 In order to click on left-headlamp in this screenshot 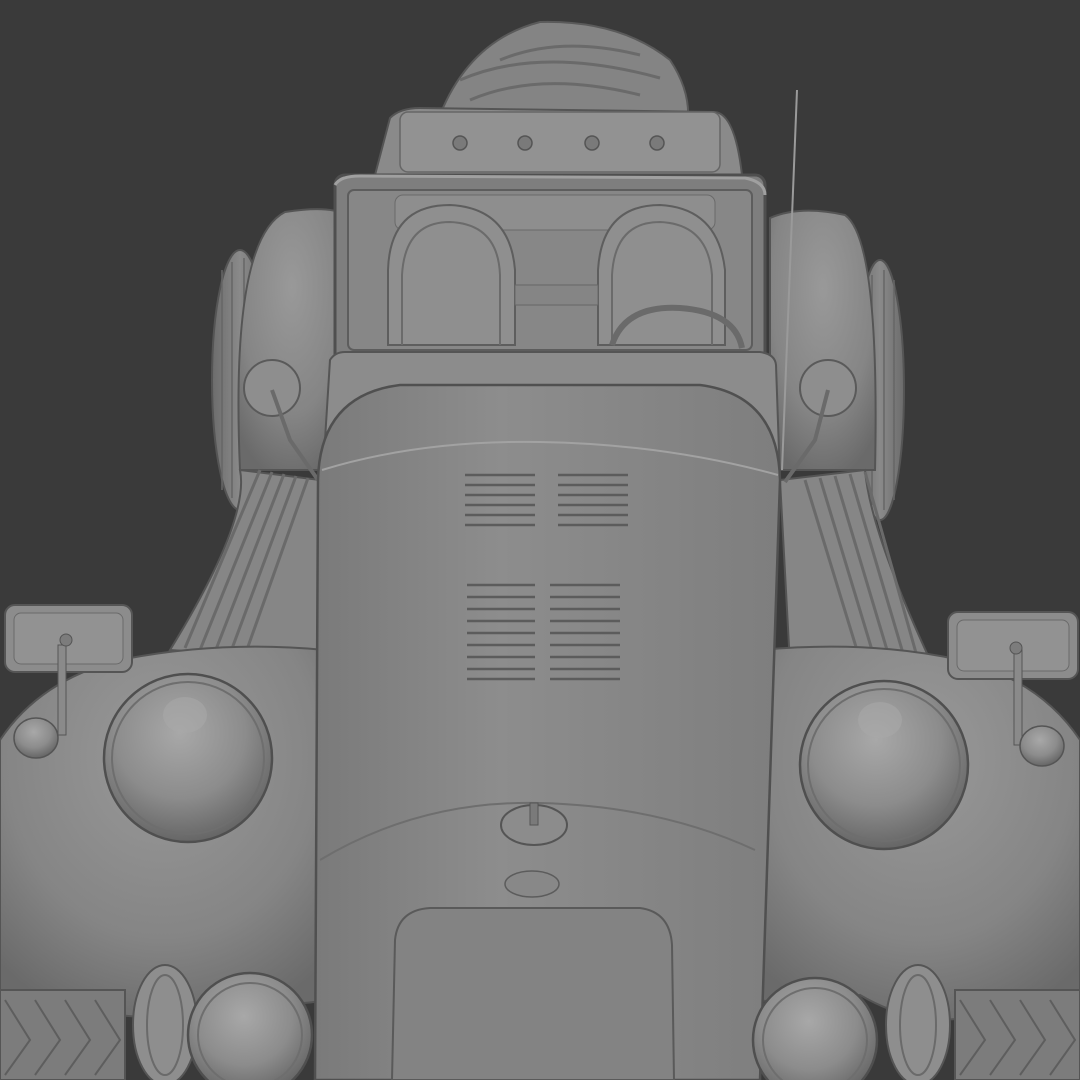, I will do `click(188, 758)`.